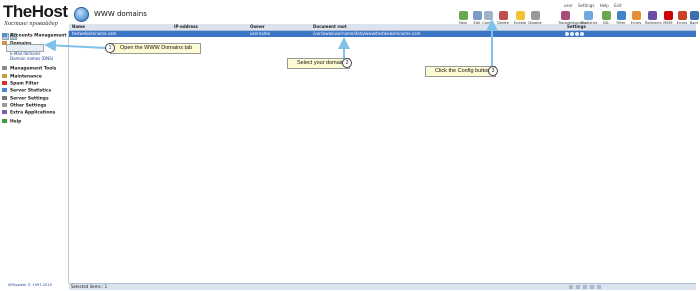  What do you see at coordinates (94, 34) in the screenshot?
I see `row-name: testwebsitename.com` at bounding box center [94, 34].